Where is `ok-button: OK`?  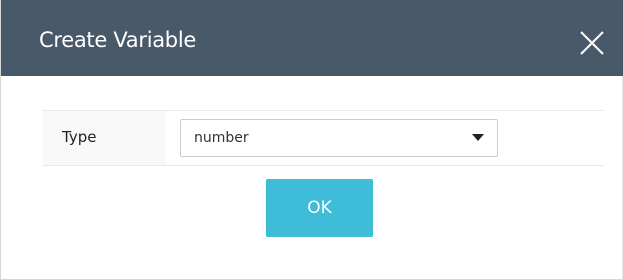 ok-button: OK is located at coordinates (319, 208).